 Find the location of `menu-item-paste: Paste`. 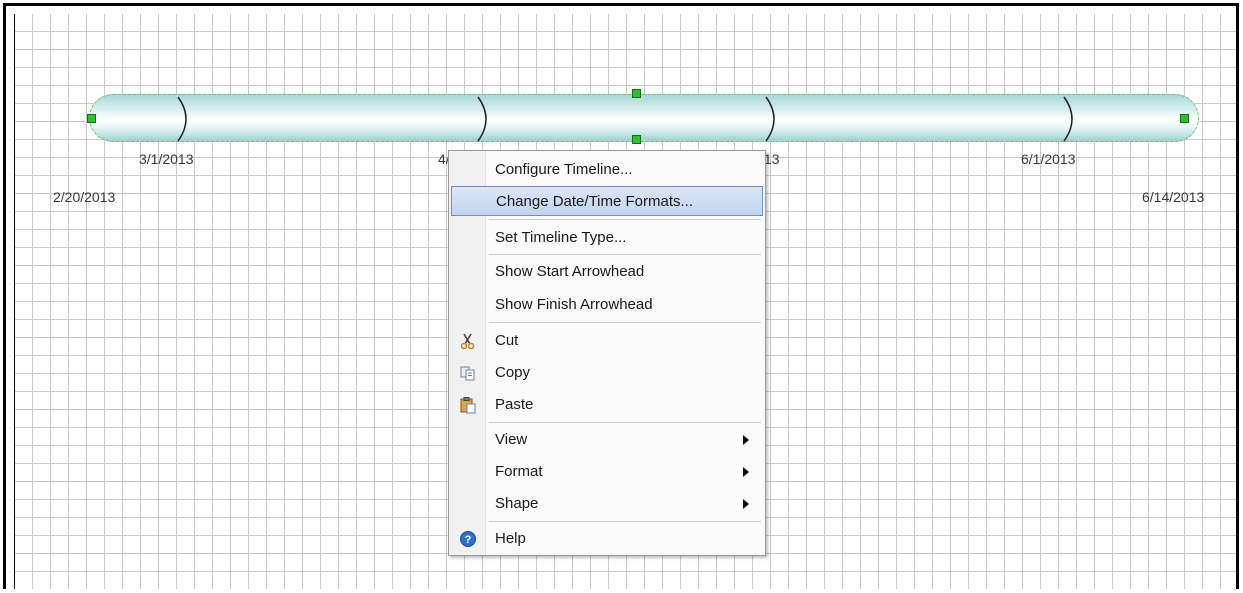

menu-item-paste: Paste is located at coordinates (607, 405).